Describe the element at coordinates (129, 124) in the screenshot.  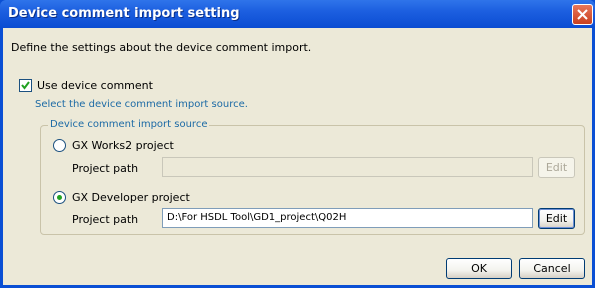
I see `source-group-legend: Device comment import source` at that location.